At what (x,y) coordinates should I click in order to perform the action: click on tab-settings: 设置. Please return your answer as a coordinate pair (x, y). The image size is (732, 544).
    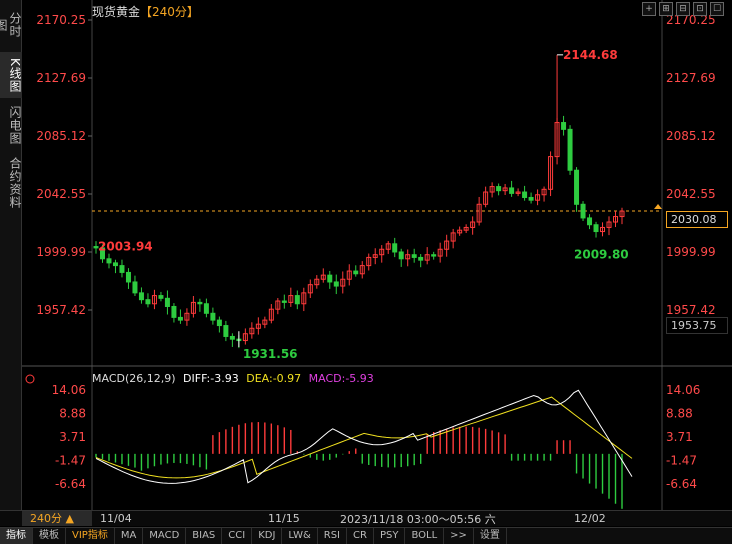
    Looking at the image, I should click on (490, 536).